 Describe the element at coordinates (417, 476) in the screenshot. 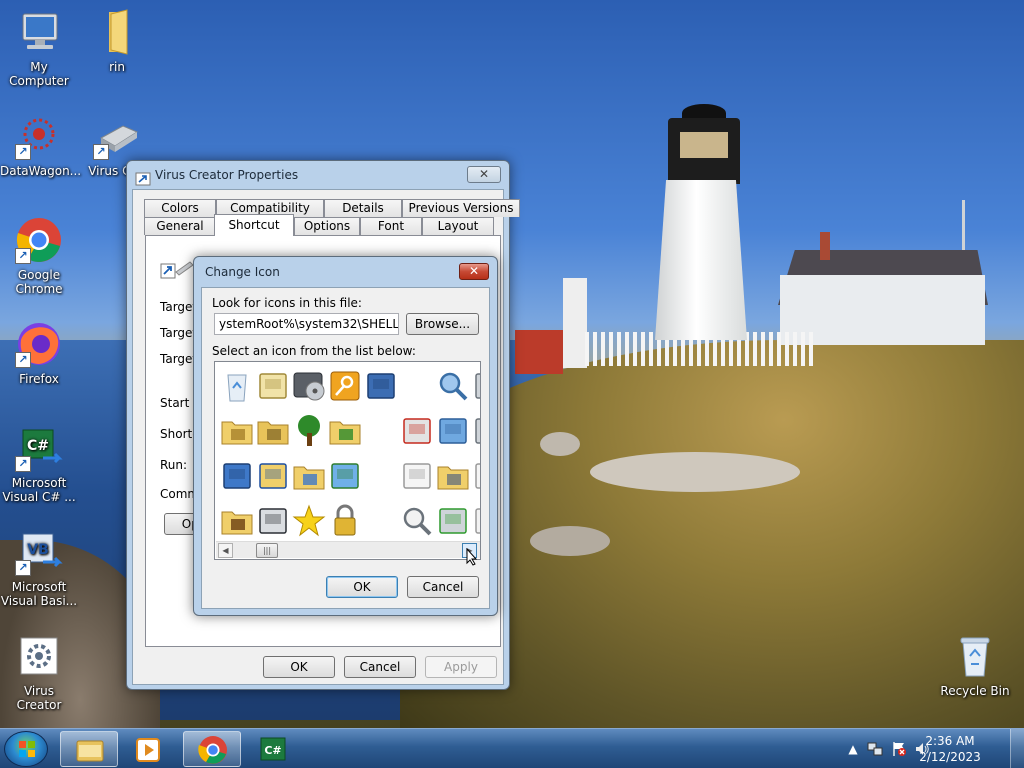

I see `documents-icon` at that location.